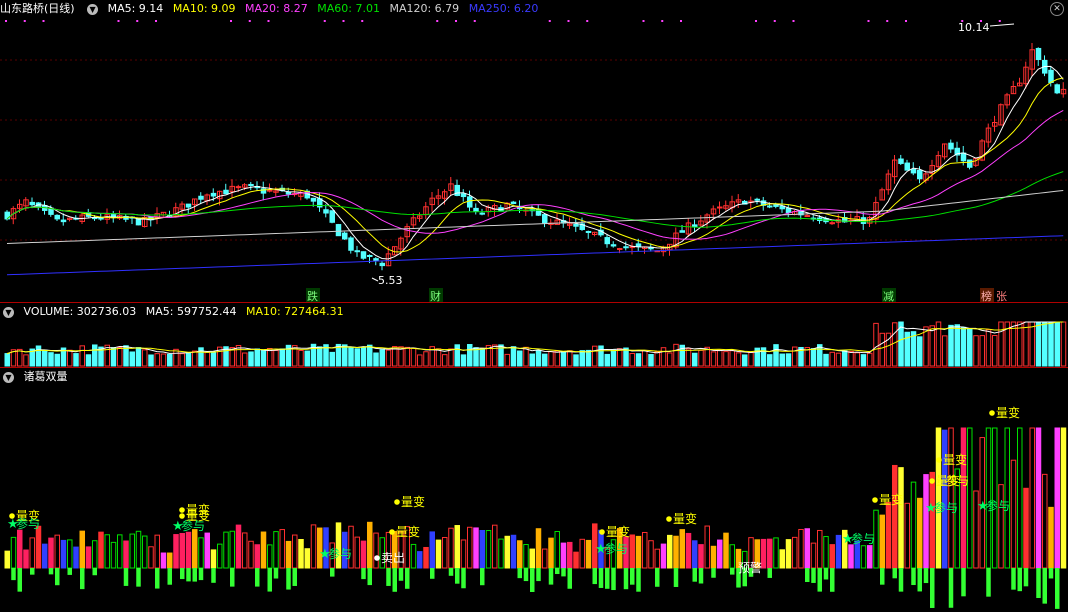 This screenshot has width=1068, height=612. I want to click on close-icon: ✕, so click(1057, 9).